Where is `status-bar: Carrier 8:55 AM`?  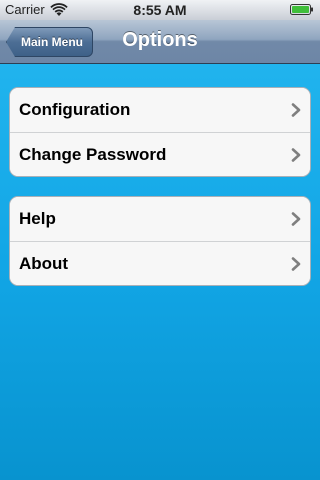
status-bar: Carrier 8:55 AM is located at coordinates (160, 10).